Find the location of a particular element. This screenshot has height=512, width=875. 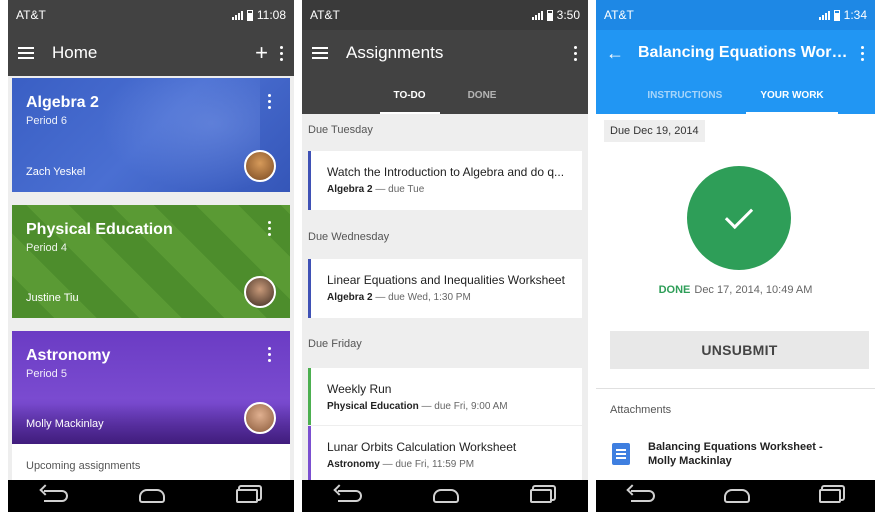

assignment-title: Lunar Orbits Calculation Worksheet is located at coordinates (422, 447).